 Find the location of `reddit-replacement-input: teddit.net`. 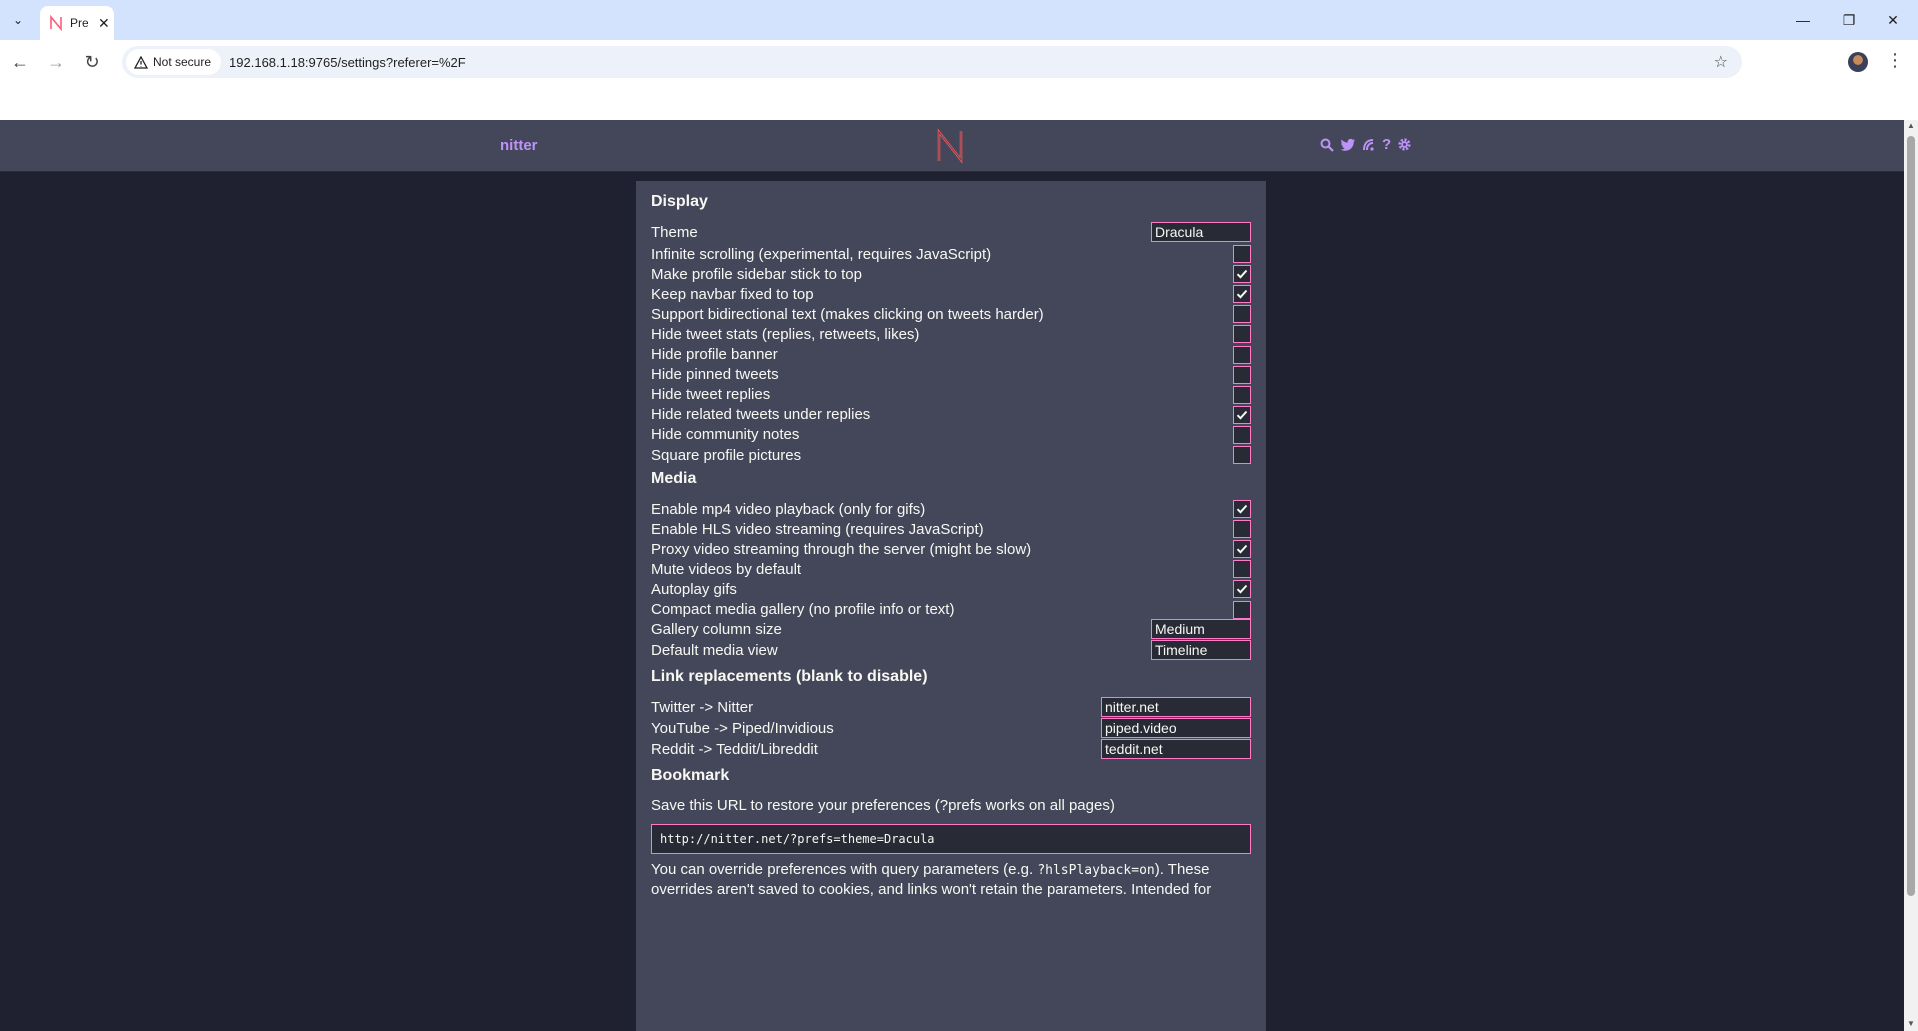

reddit-replacement-input: teddit.net is located at coordinates (1176, 749).